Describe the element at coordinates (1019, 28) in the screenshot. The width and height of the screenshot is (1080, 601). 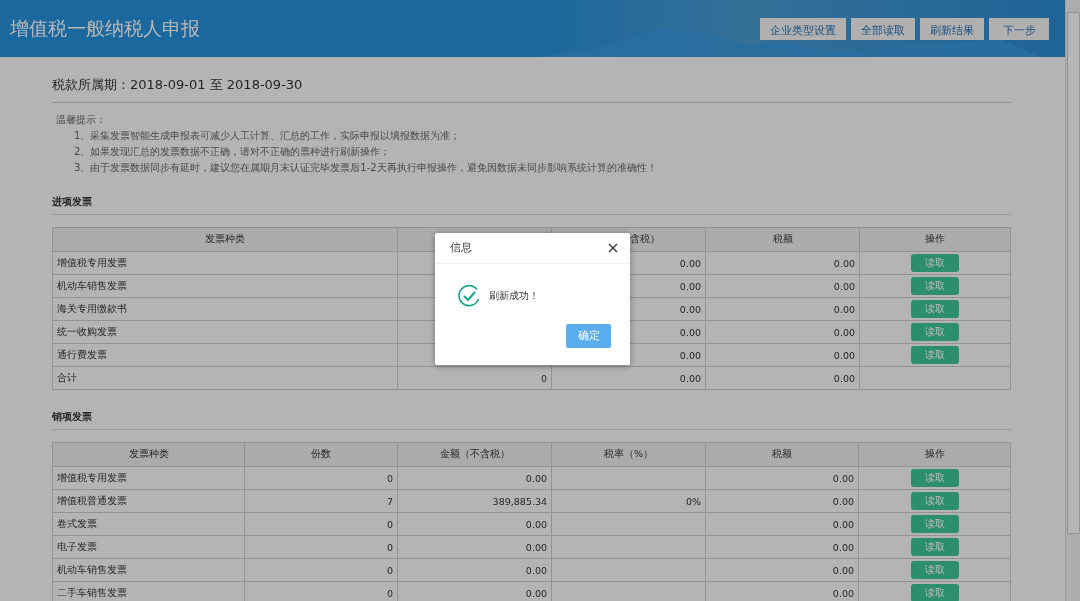
I see `header-button: 下一步` at that location.